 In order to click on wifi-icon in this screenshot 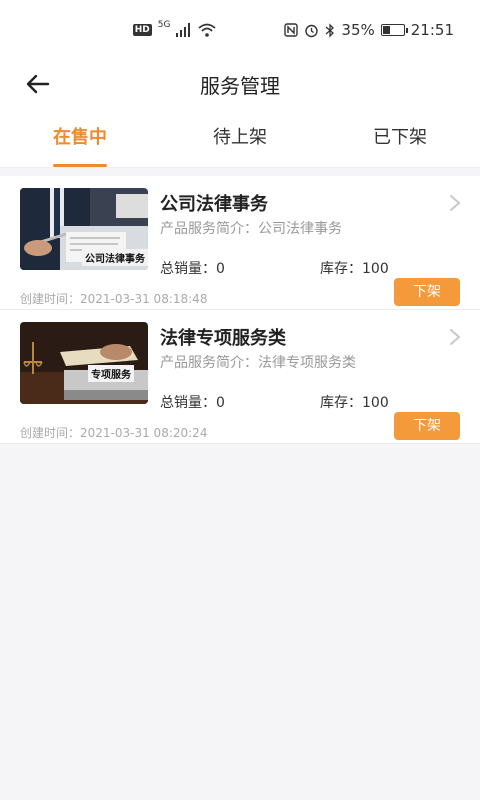, I will do `click(207, 30)`.